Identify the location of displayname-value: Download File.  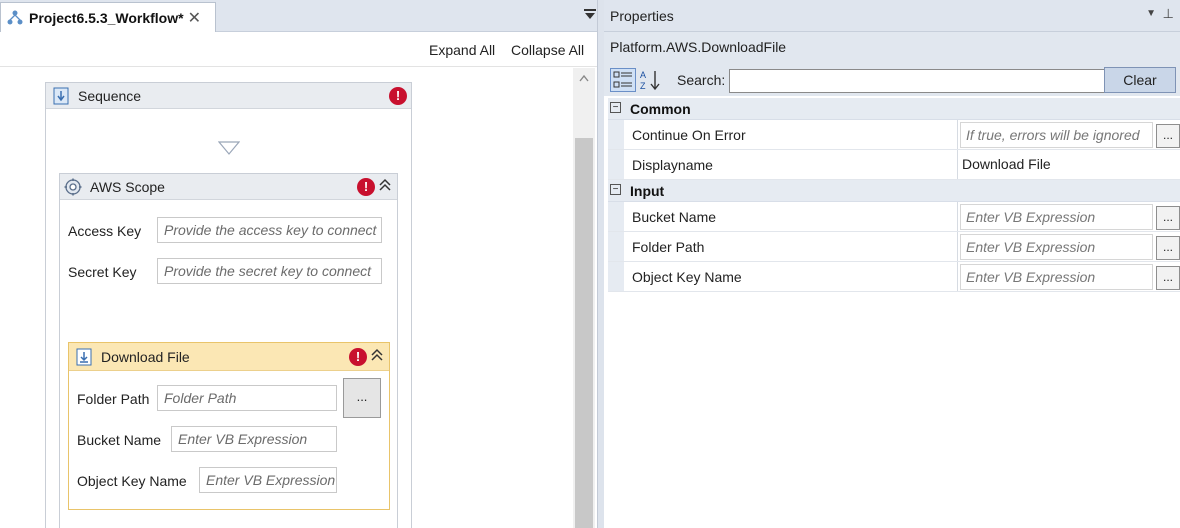
(1006, 164).